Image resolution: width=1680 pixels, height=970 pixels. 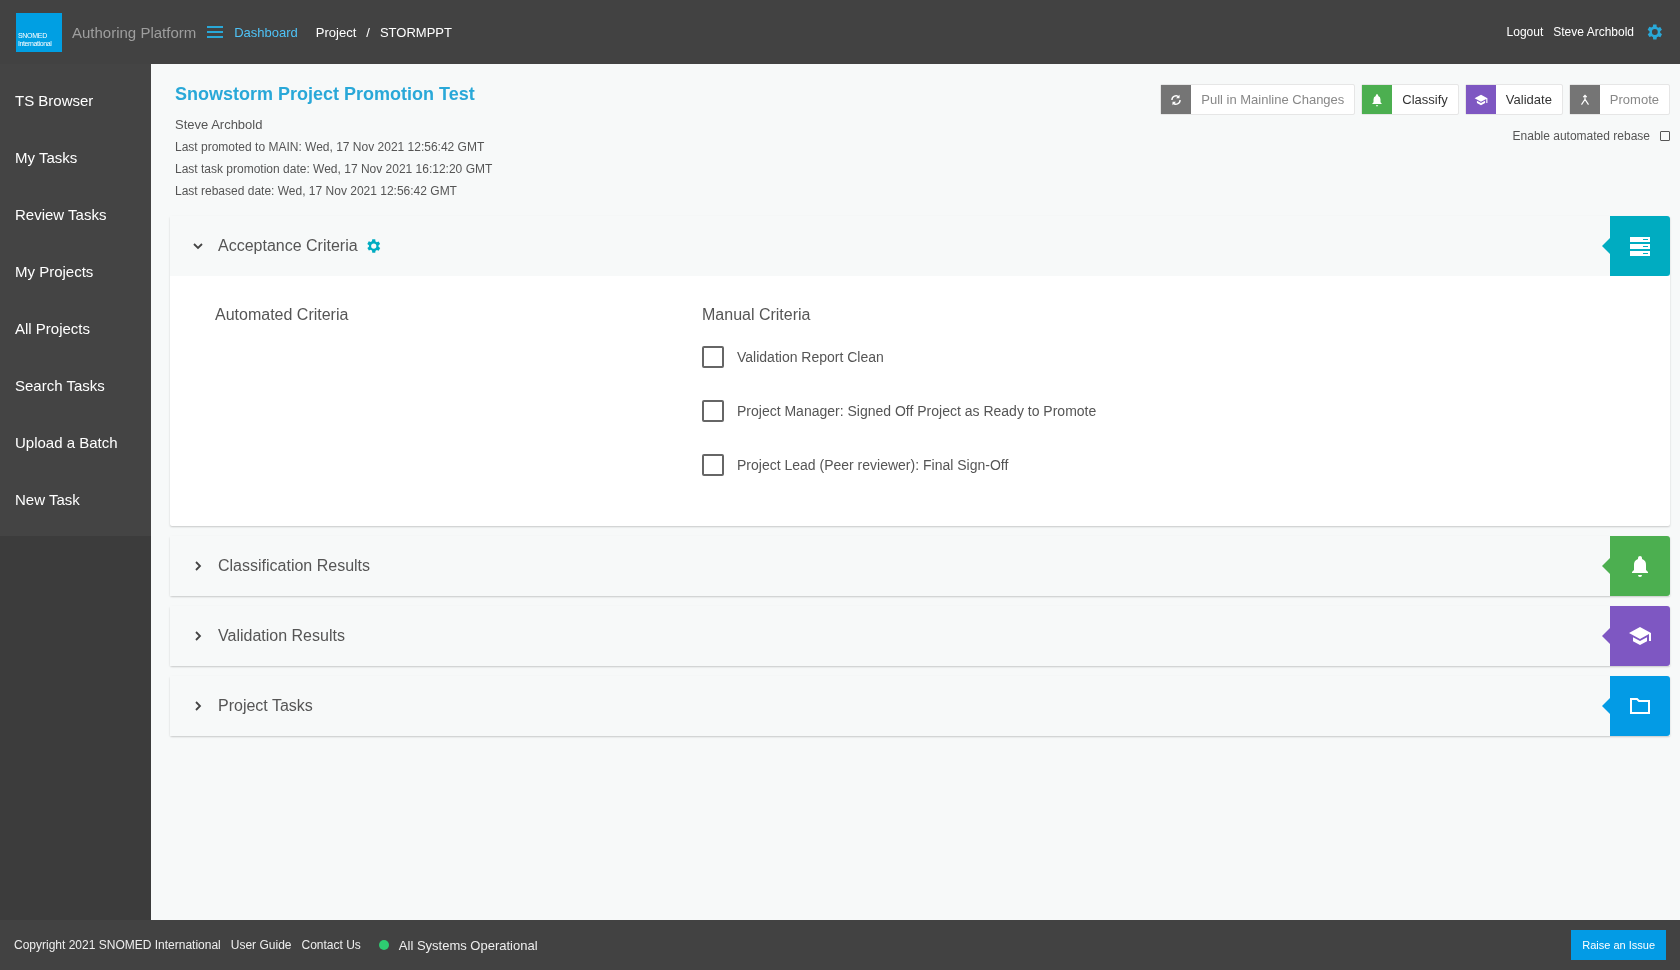 What do you see at coordinates (261, 945) in the screenshot?
I see `footer-link: User Guide` at bounding box center [261, 945].